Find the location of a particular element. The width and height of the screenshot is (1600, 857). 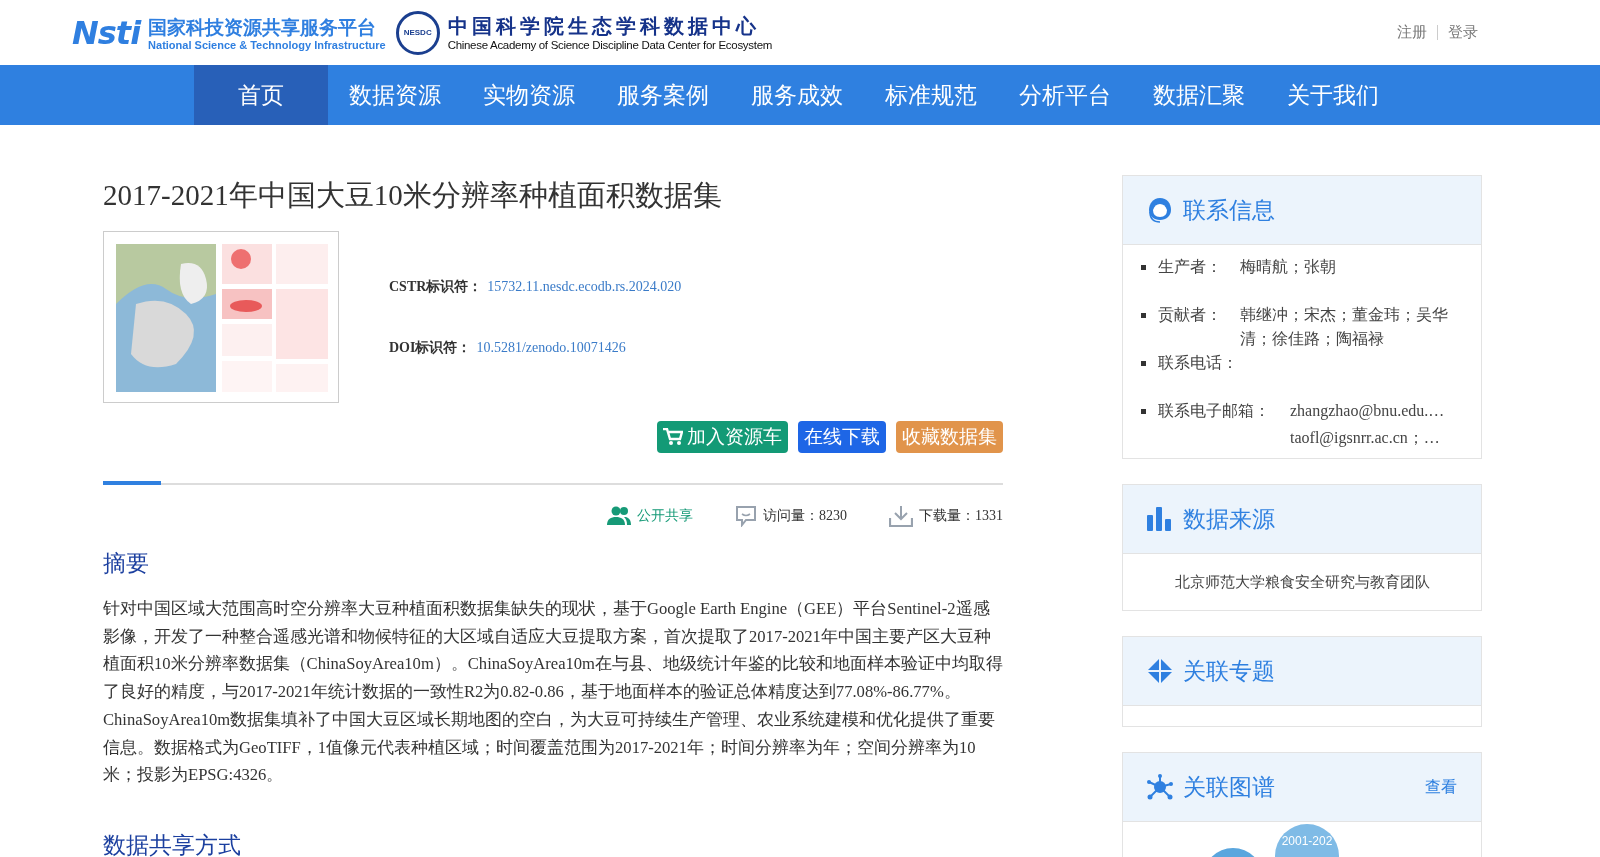

logo: Nsti is located at coordinates (106, 32).